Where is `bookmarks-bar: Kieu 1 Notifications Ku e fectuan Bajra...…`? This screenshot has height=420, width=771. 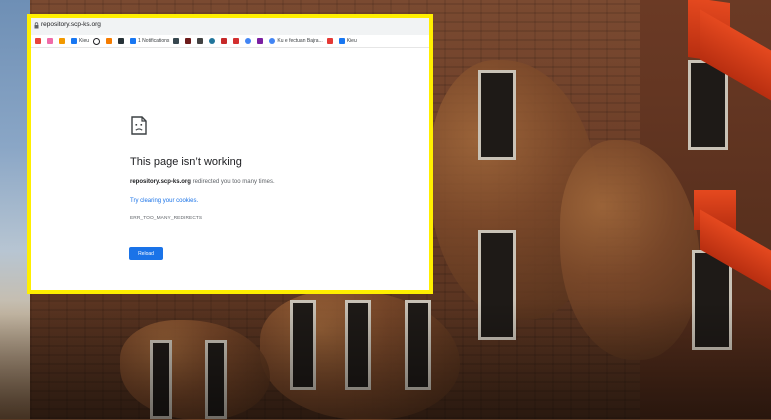
bookmarks-bar: Kieu 1 Notifications Ku e fectuan Bajra...… is located at coordinates (230, 41).